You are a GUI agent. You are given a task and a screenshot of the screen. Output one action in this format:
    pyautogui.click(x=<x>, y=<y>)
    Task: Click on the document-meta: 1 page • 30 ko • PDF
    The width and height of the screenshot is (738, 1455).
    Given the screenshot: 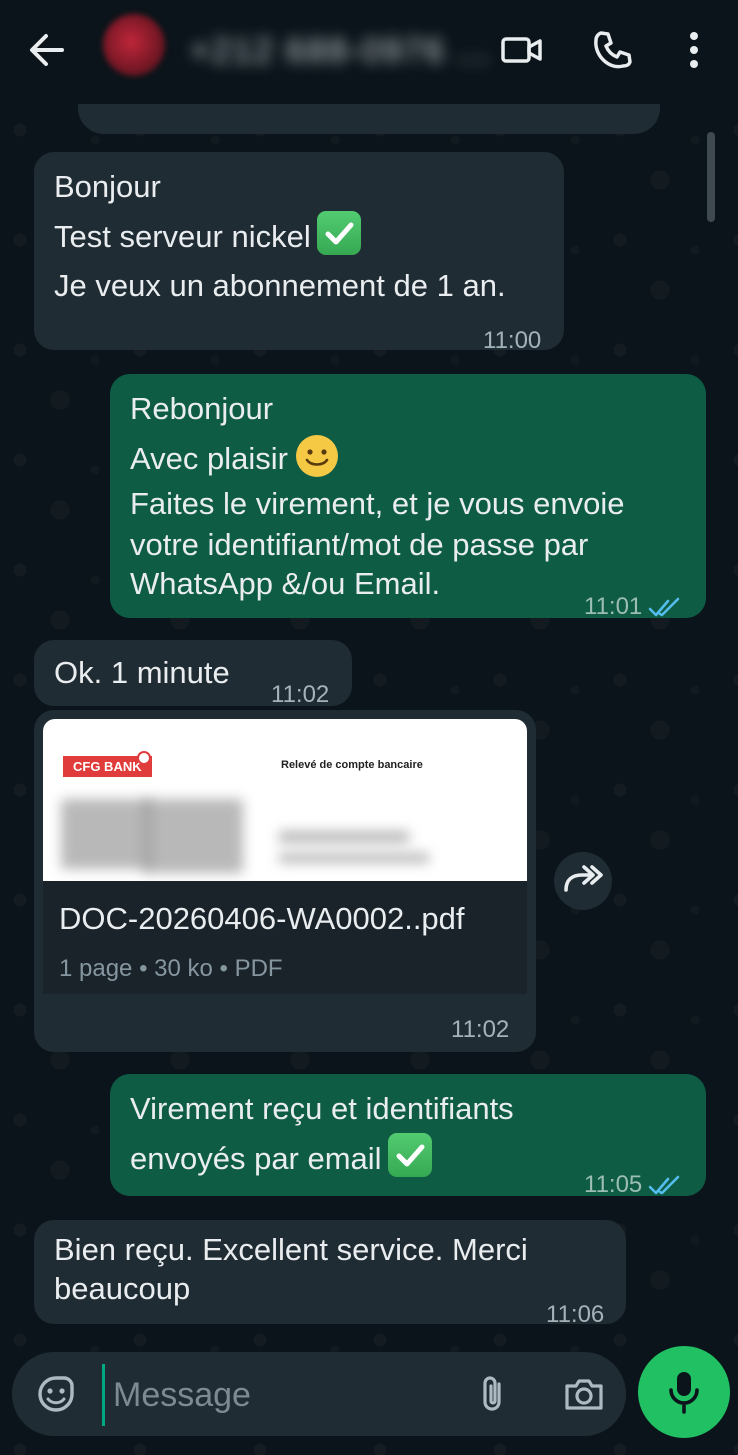 What is the action you would take?
    pyautogui.click(x=171, y=968)
    